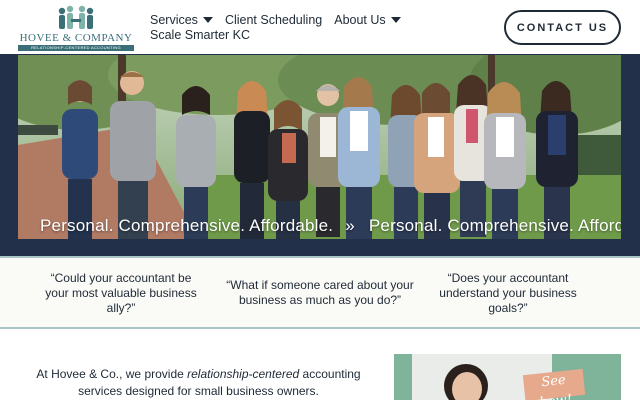  Describe the element at coordinates (112, 374) in the screenshot. I see `intro-prefix: At Hovee & Co., we provide` at that location.